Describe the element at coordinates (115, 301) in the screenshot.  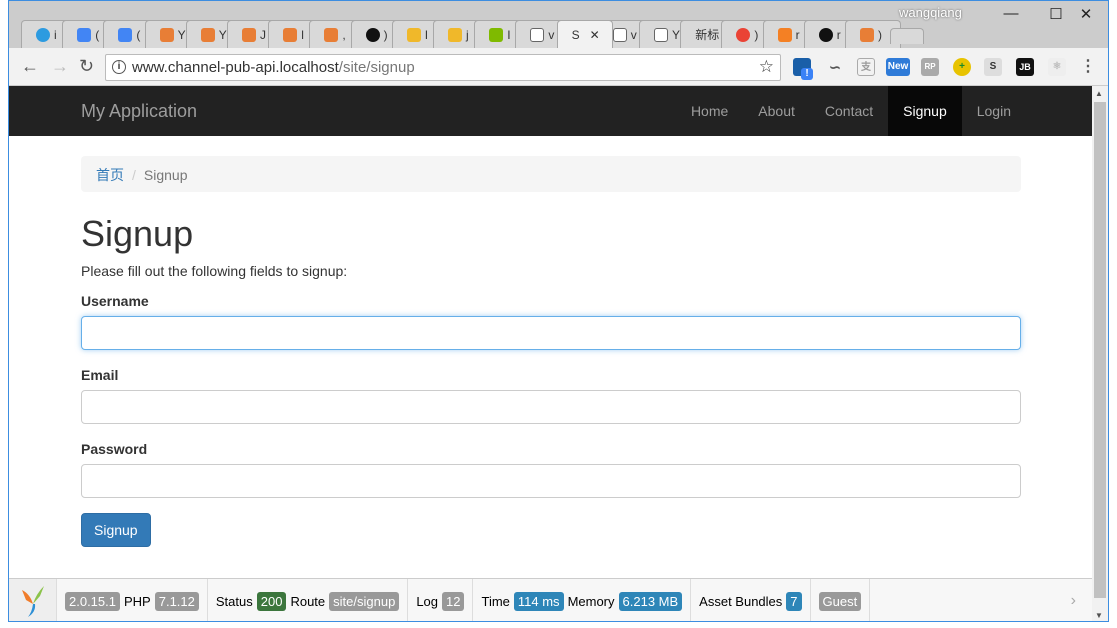
I see `username-label: Username` at that location.